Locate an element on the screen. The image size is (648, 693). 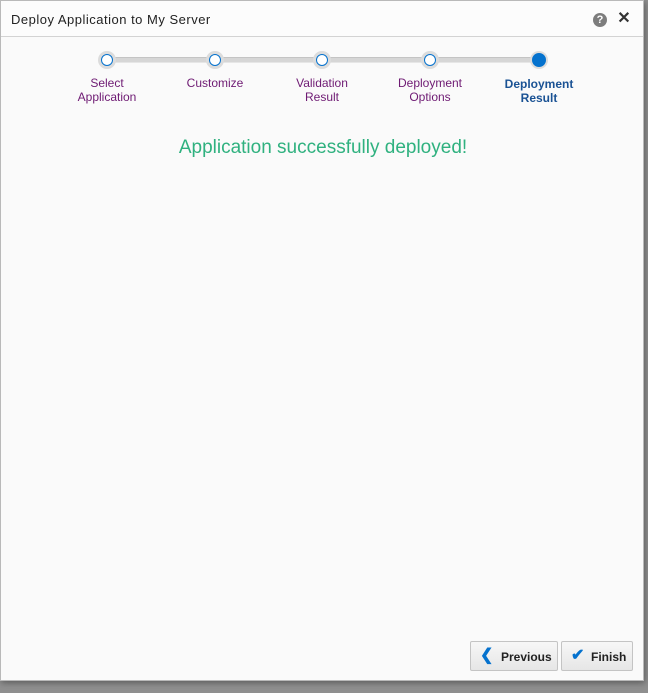
train-stop-deployment-result is located at coordinates (539, 60).